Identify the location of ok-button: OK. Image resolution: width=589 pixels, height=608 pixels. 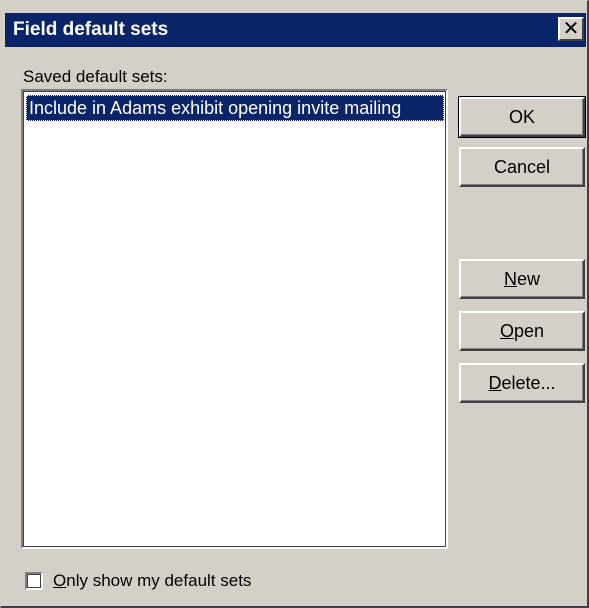
(522, 117).